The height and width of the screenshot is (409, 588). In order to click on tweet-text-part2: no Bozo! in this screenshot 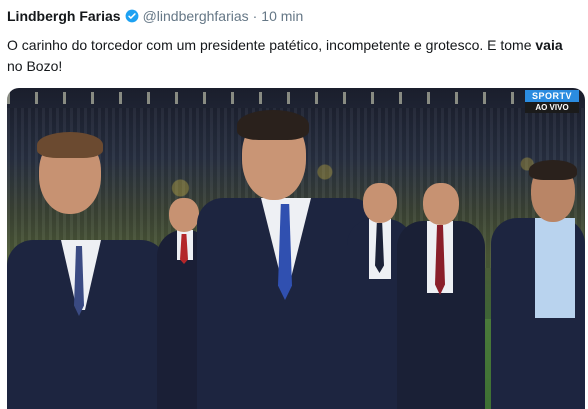, I will do `click(35, 66)`.